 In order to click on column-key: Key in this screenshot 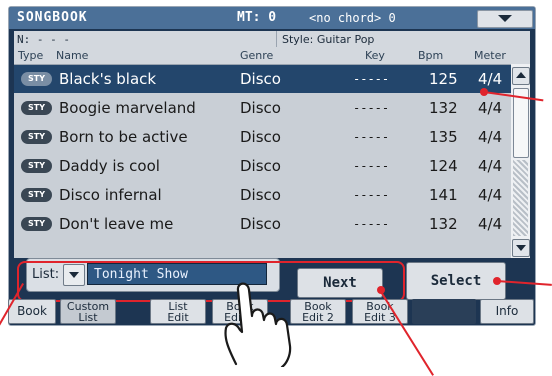, I will do `click(375, 55)`.